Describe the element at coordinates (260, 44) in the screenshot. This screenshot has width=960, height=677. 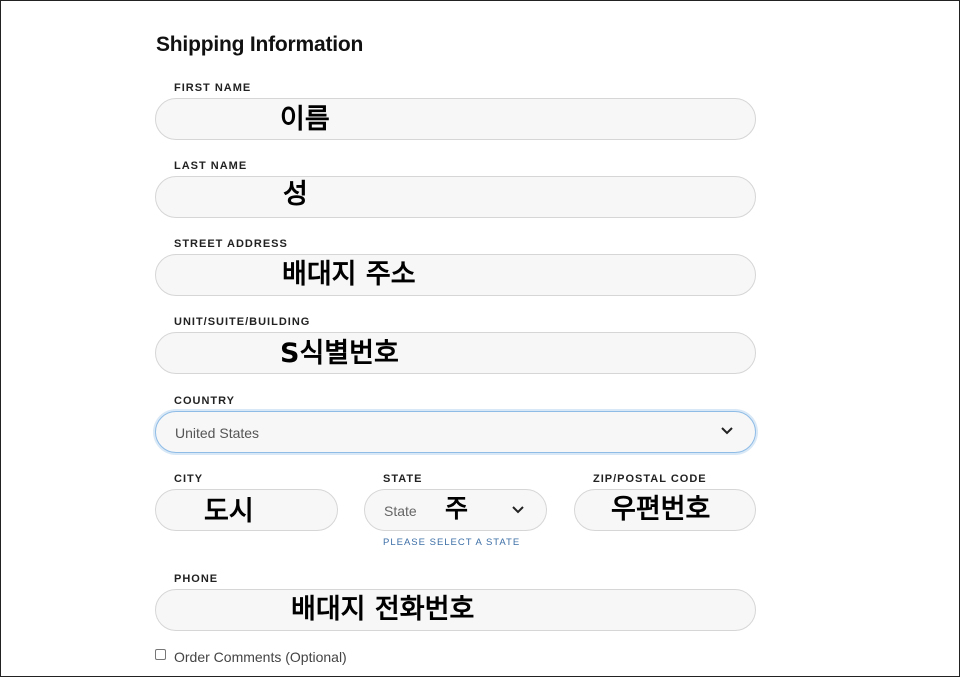
I see `page-title: Shipping Information` at that location.